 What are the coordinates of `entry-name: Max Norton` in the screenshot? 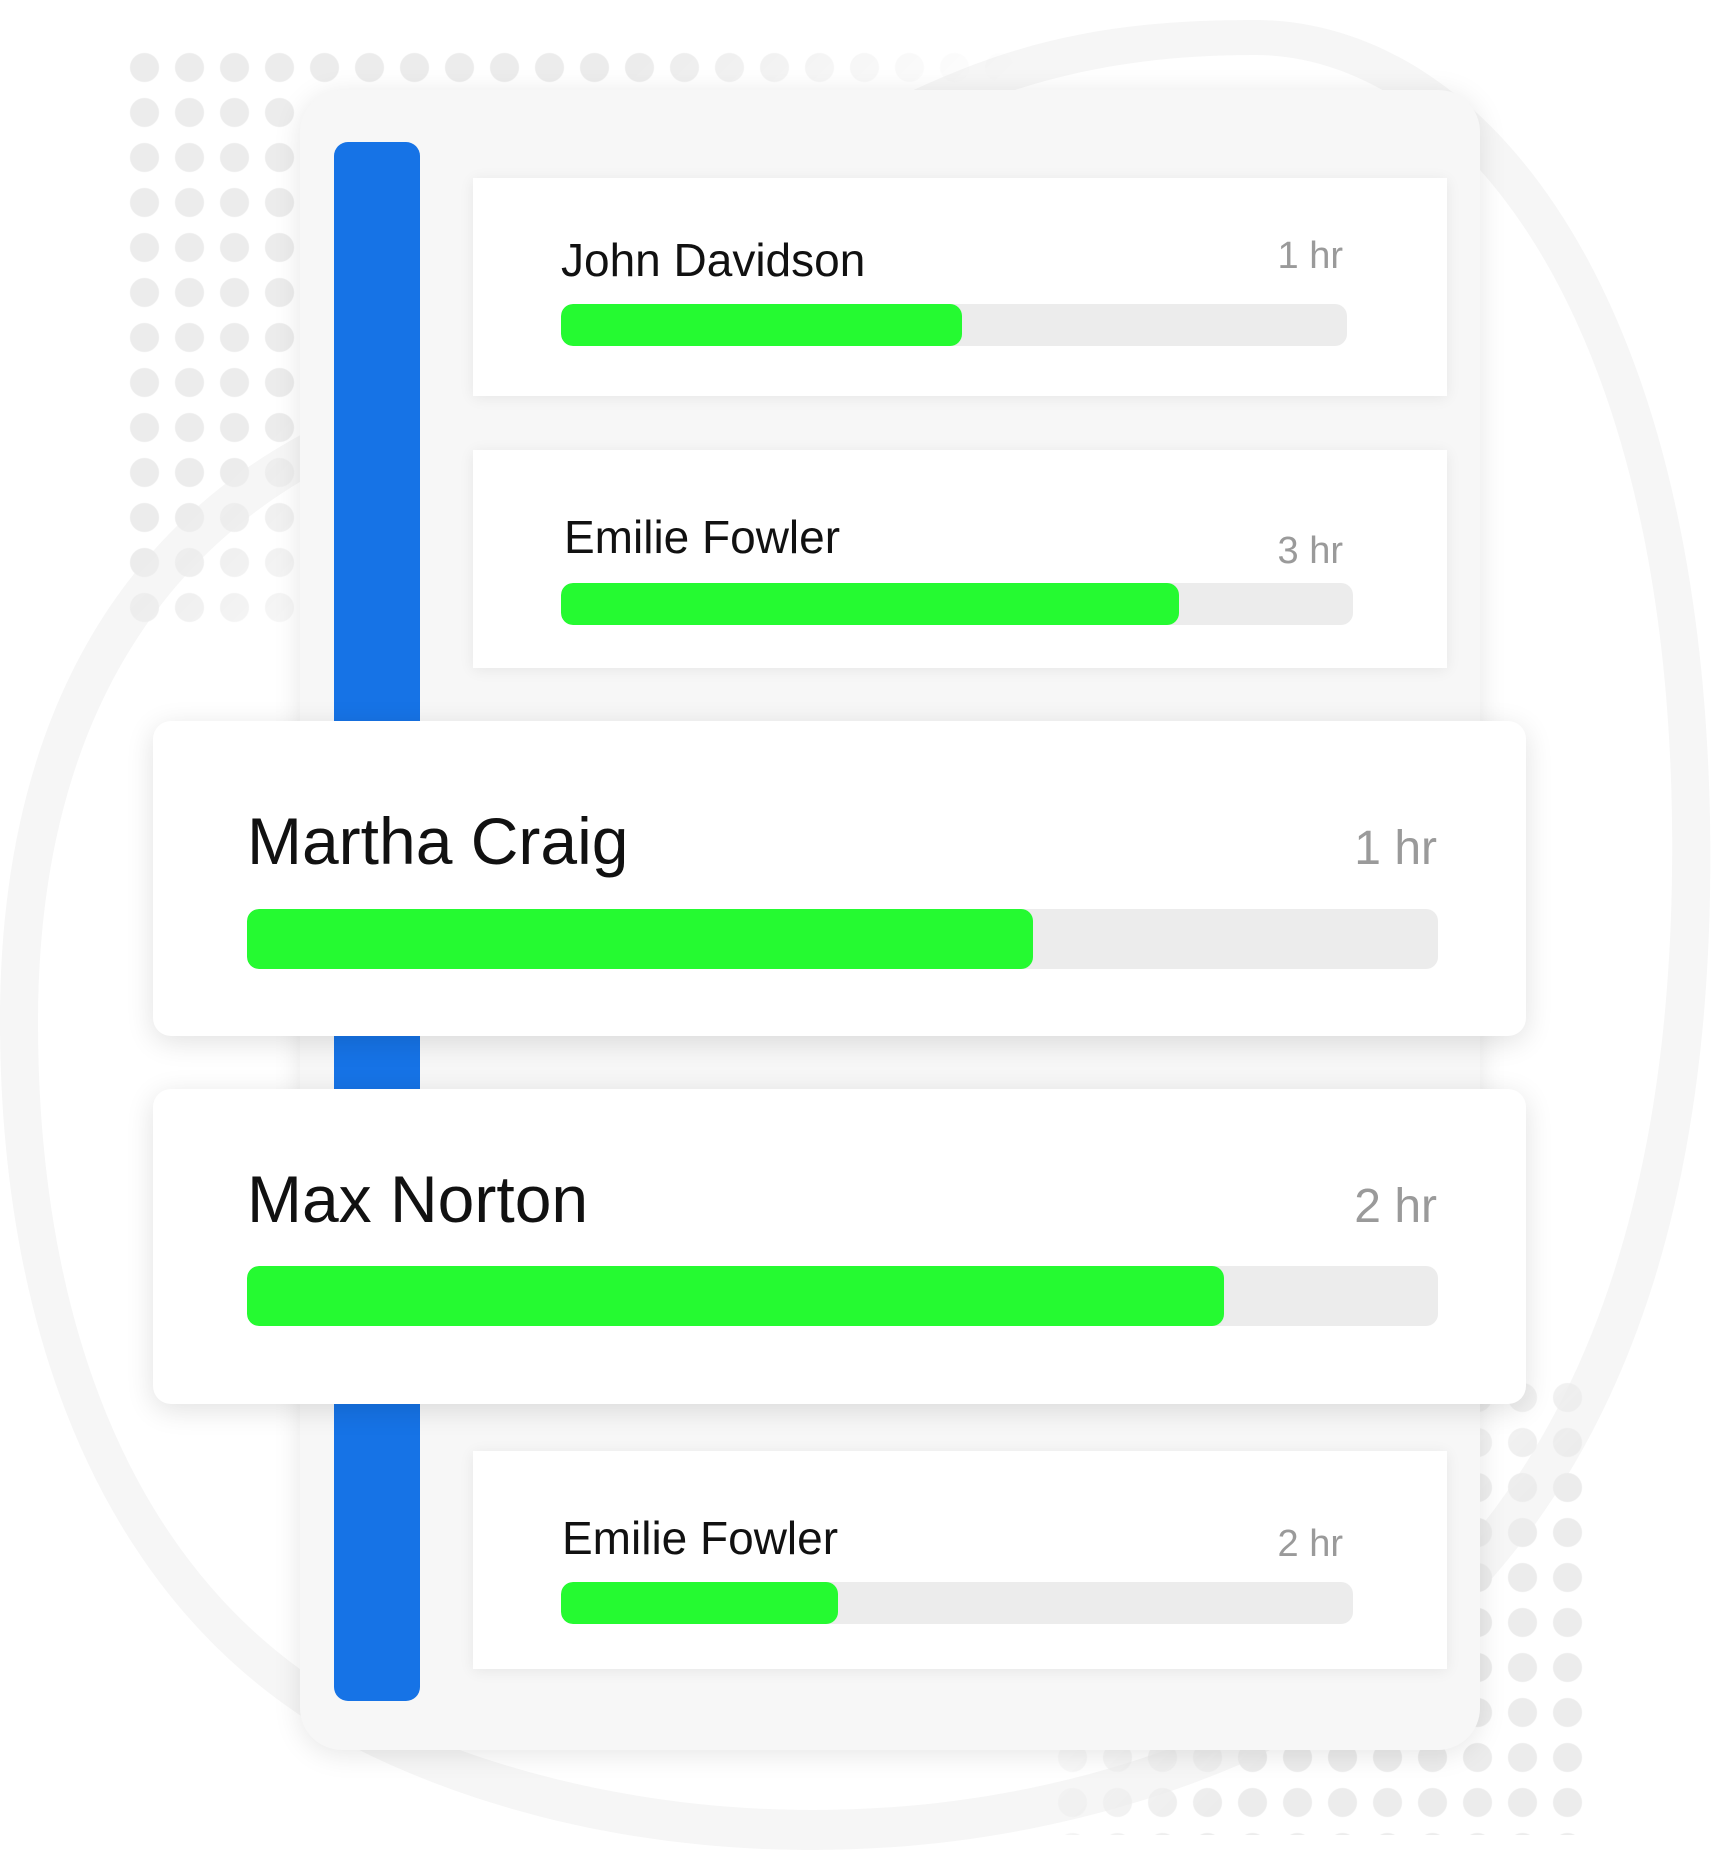 It's located at (418, 1199).